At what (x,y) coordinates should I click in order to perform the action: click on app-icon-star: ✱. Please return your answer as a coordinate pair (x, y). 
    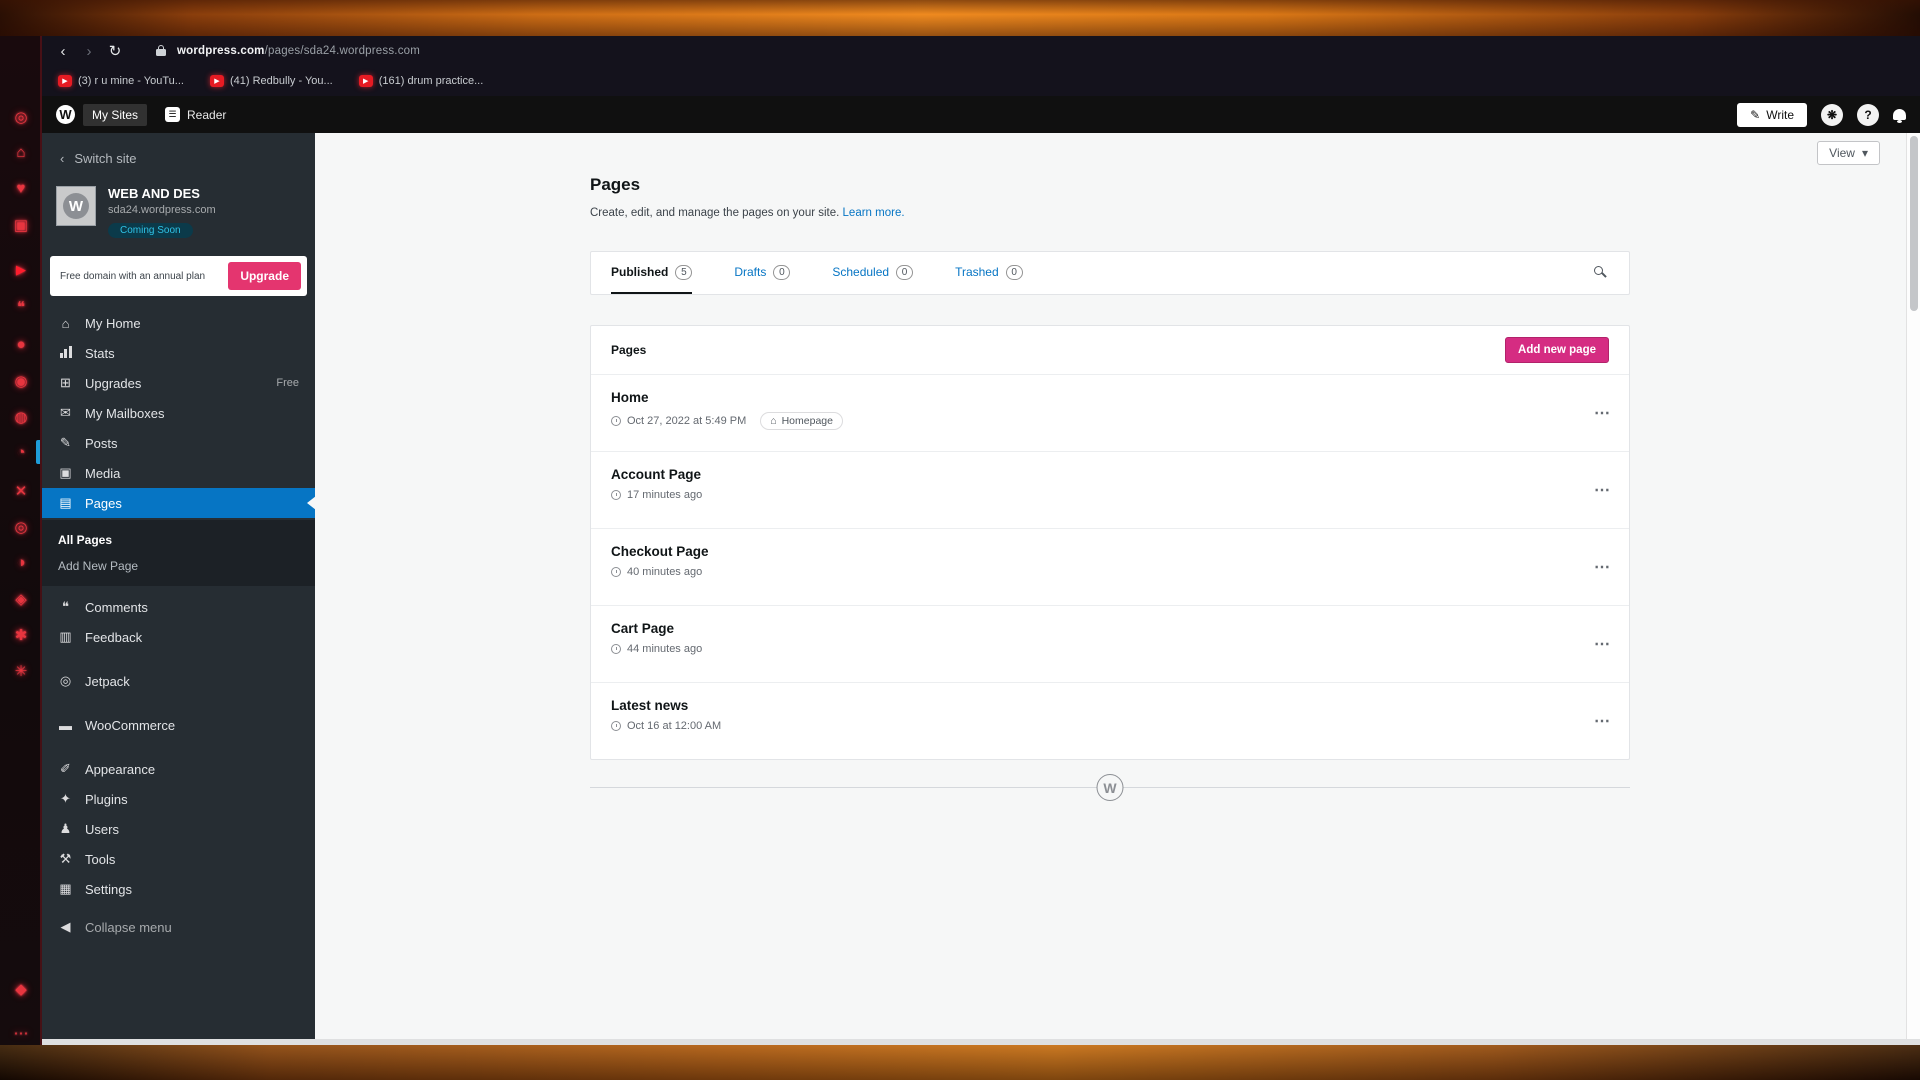
    Looking at the image, I should click on (21, 635).